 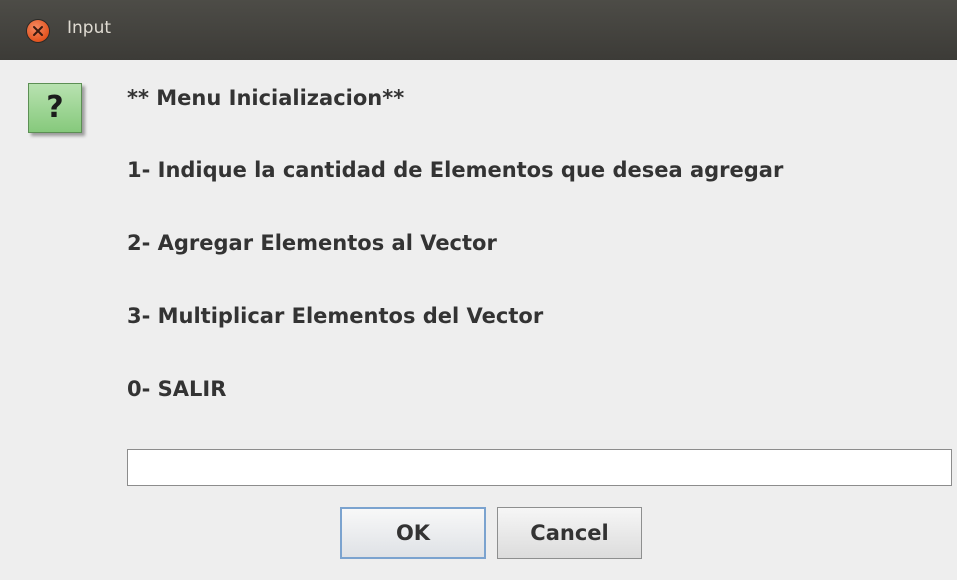 I want to click on ok-button: OK, so click(x=413, y=533).